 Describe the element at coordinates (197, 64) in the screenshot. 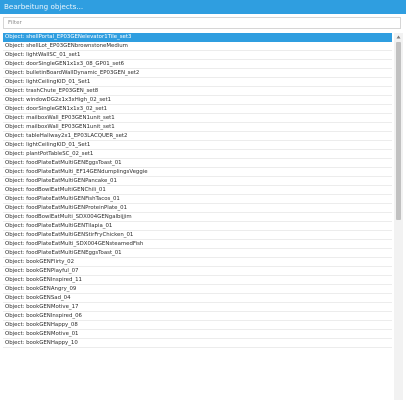

I see `list-item: Object: doorSingleGEN1x1x3_08_GP01_set6` at that location.